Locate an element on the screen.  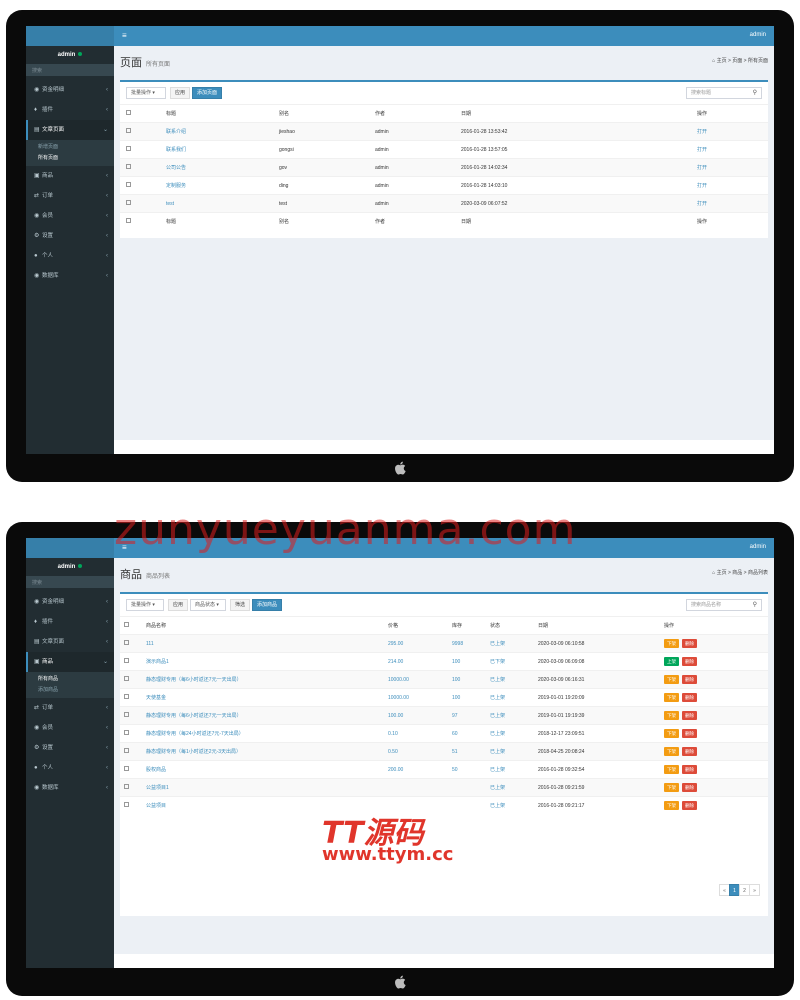
add-page-button: 添加页面 is located at coordinates (207, 93).